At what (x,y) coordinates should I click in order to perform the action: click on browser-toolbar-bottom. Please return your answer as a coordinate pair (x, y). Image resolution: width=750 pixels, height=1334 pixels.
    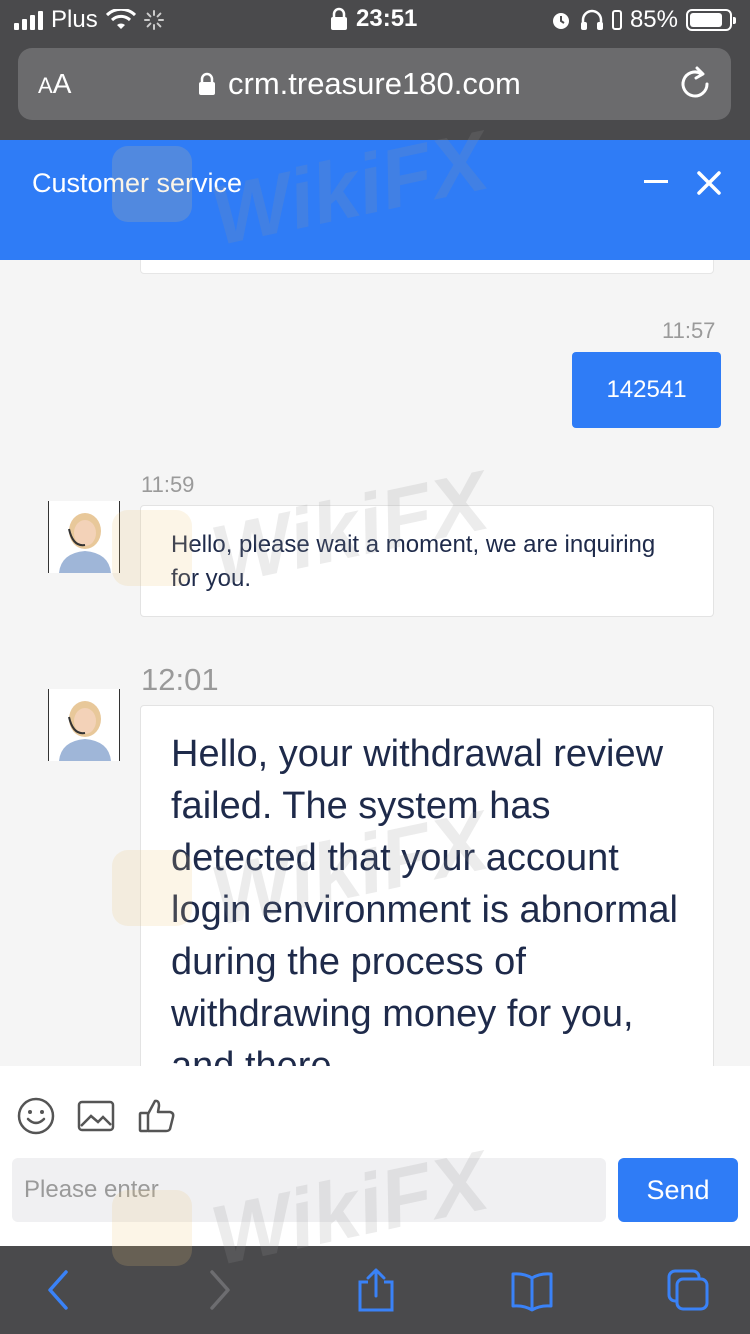
    Looking at the image, I should click on (375, 1290).